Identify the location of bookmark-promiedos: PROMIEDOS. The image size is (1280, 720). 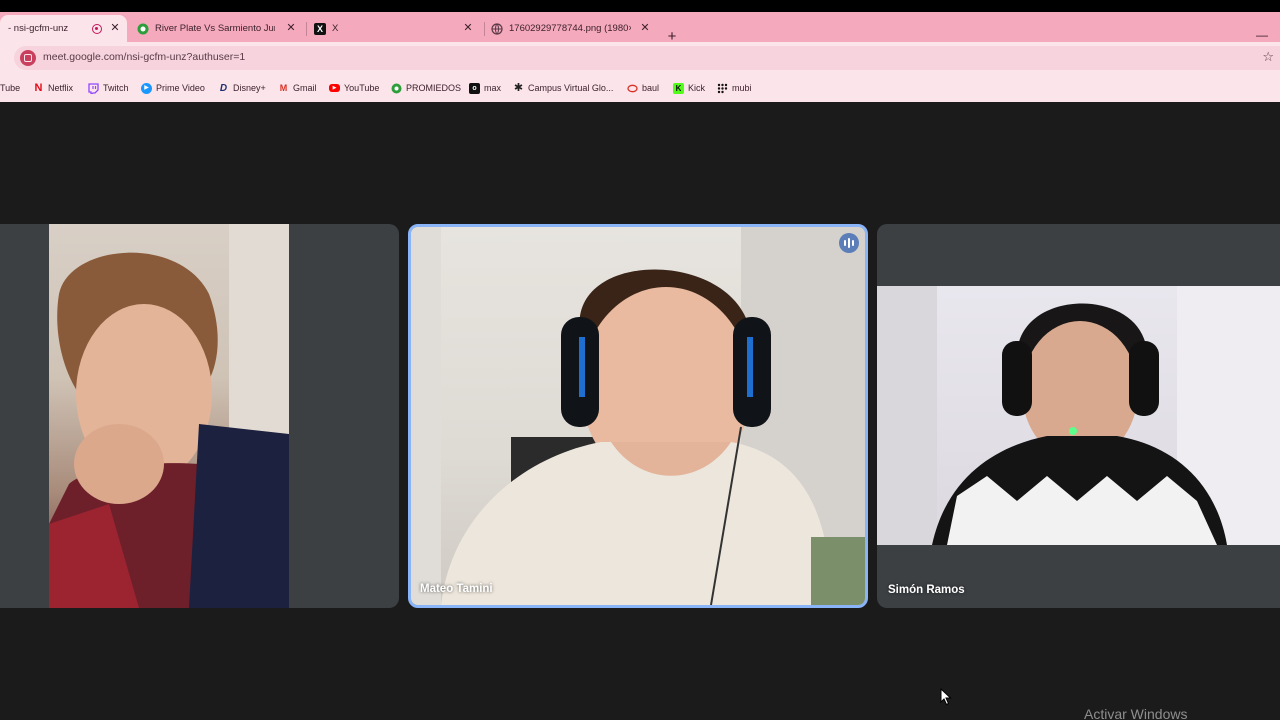
(426, 88).